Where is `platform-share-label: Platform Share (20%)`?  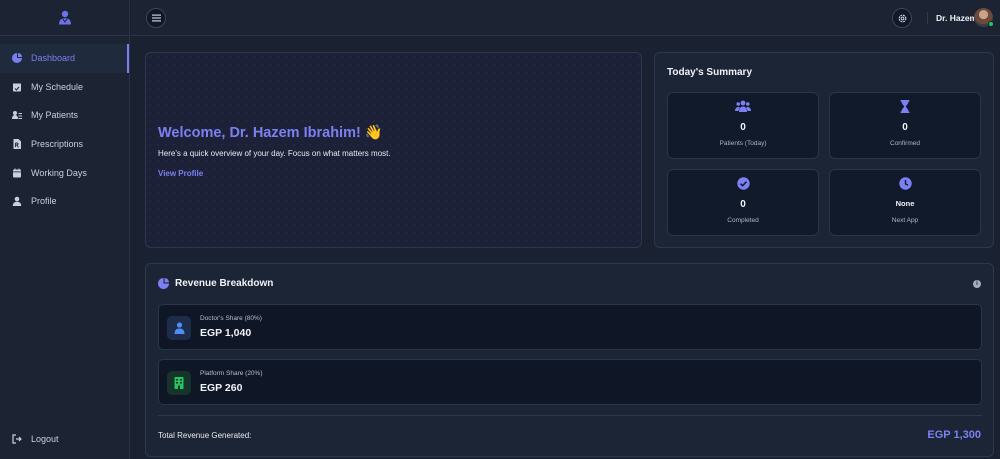
platform-share-label: Platform Share (20%) is located at coordinates (231, 373).